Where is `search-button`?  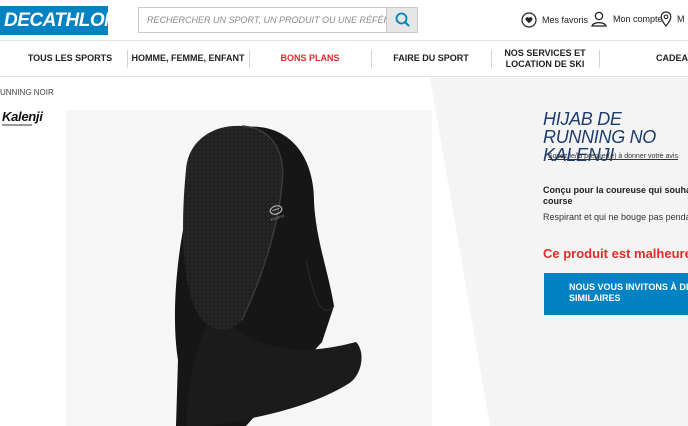 search-button is located at coordinates (401, 20).